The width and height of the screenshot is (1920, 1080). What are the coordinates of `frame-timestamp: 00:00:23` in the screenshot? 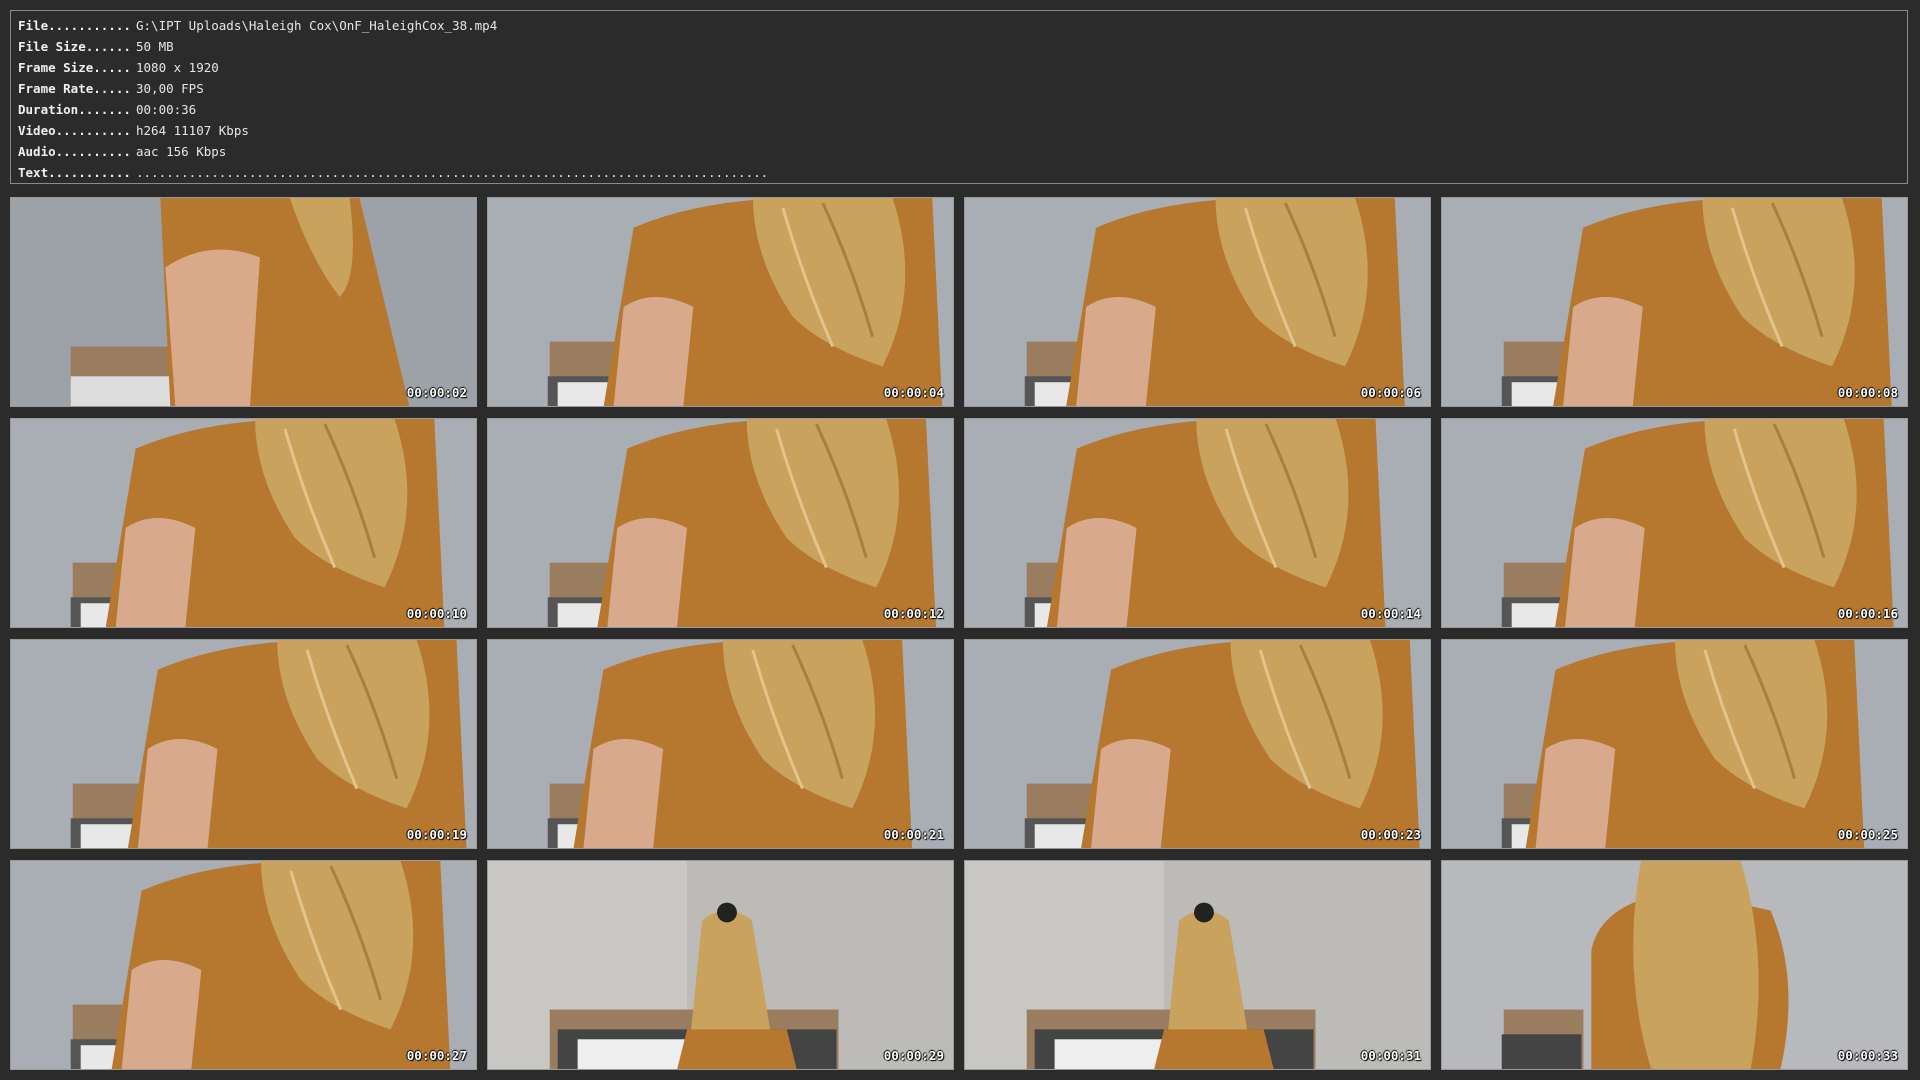 It's located at (1390, 834).